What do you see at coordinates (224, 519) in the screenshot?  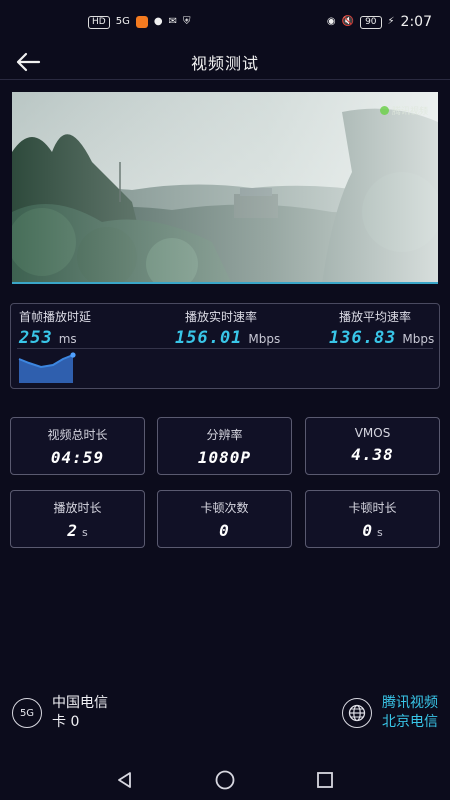 I see `stat-stall-count: 卡顿次数 0` at bounding box center [224, 519].